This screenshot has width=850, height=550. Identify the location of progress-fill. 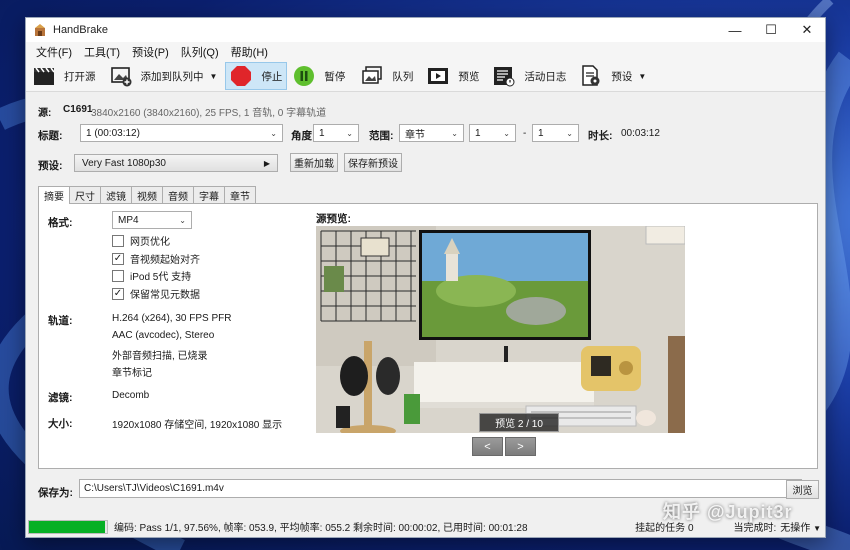
(67, 526).